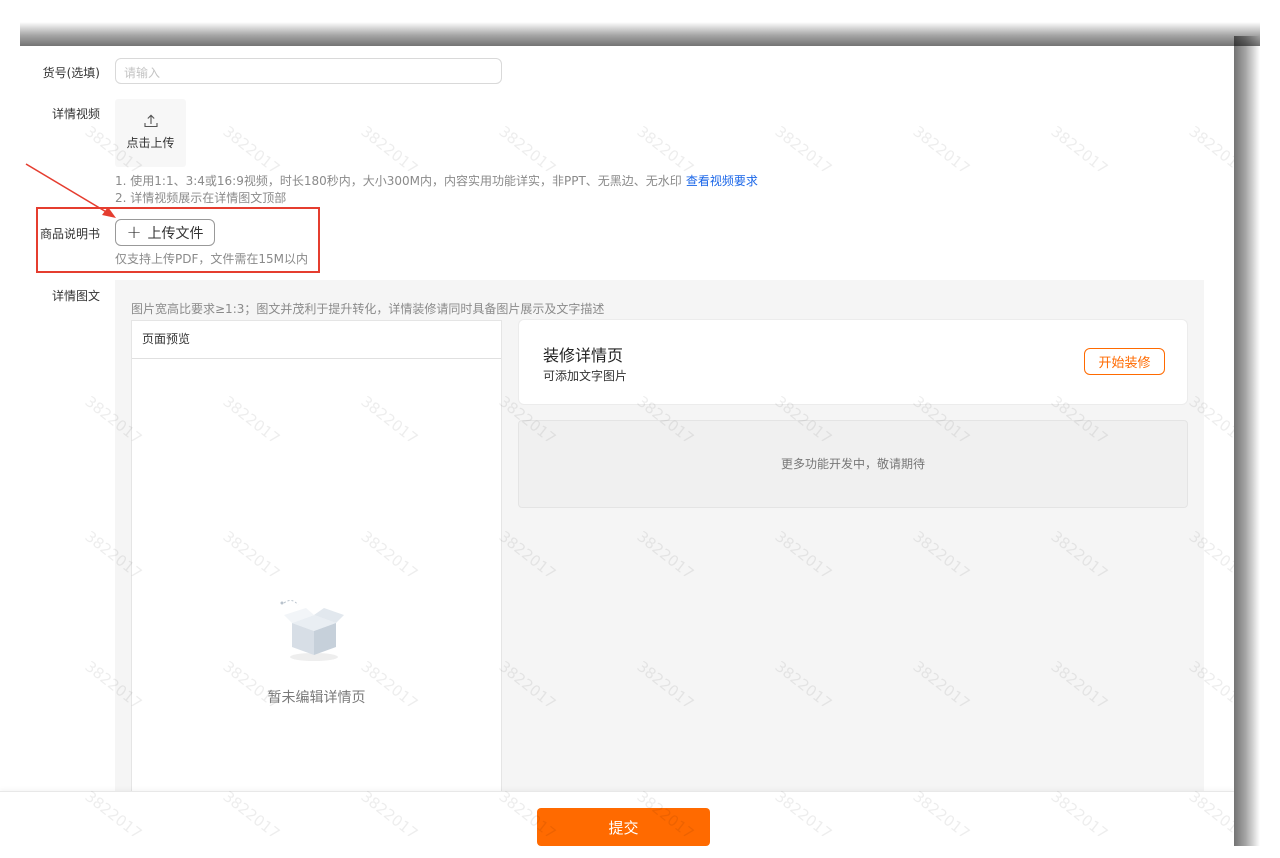 Image resolution: width=1280 pixels, height=858 pixels. What do you see at coordinates (308, 71) in the screenshot?
I see `sku-input: 请输入` at bounding box center [308, 71].